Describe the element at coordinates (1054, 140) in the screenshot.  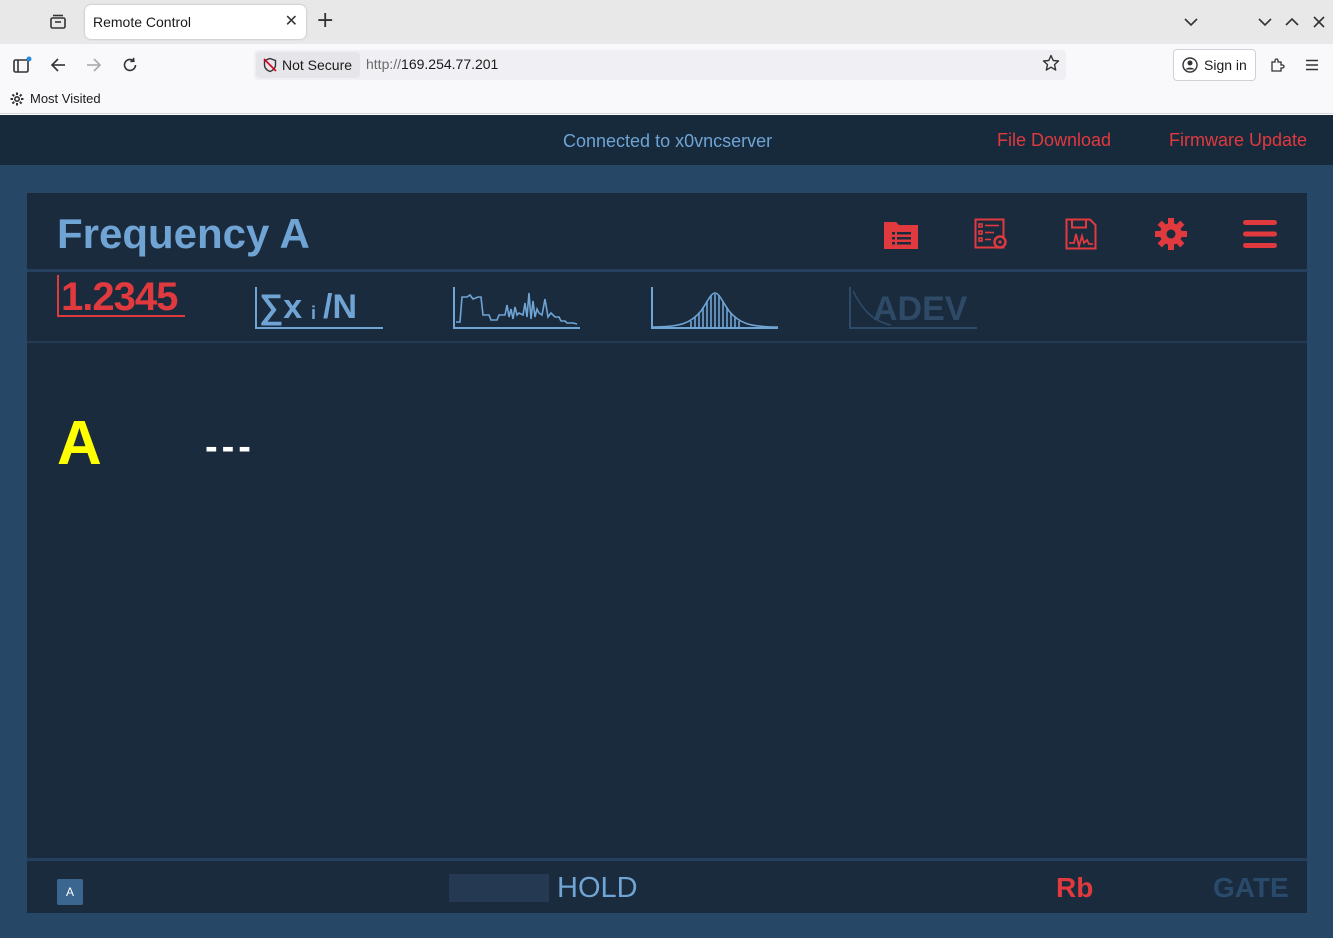
I see `file-download-link: File Download` at that location.